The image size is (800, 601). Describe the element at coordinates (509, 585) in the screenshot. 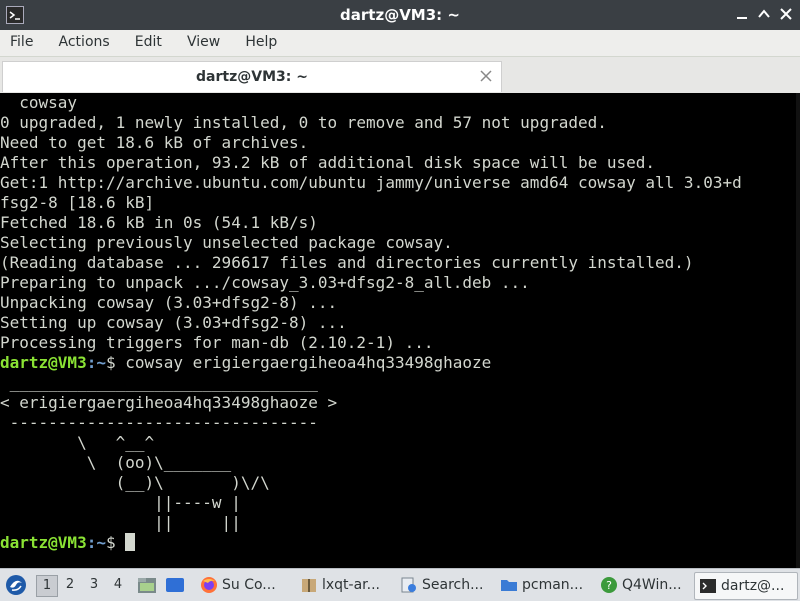

I see `folder-icon` at that location.